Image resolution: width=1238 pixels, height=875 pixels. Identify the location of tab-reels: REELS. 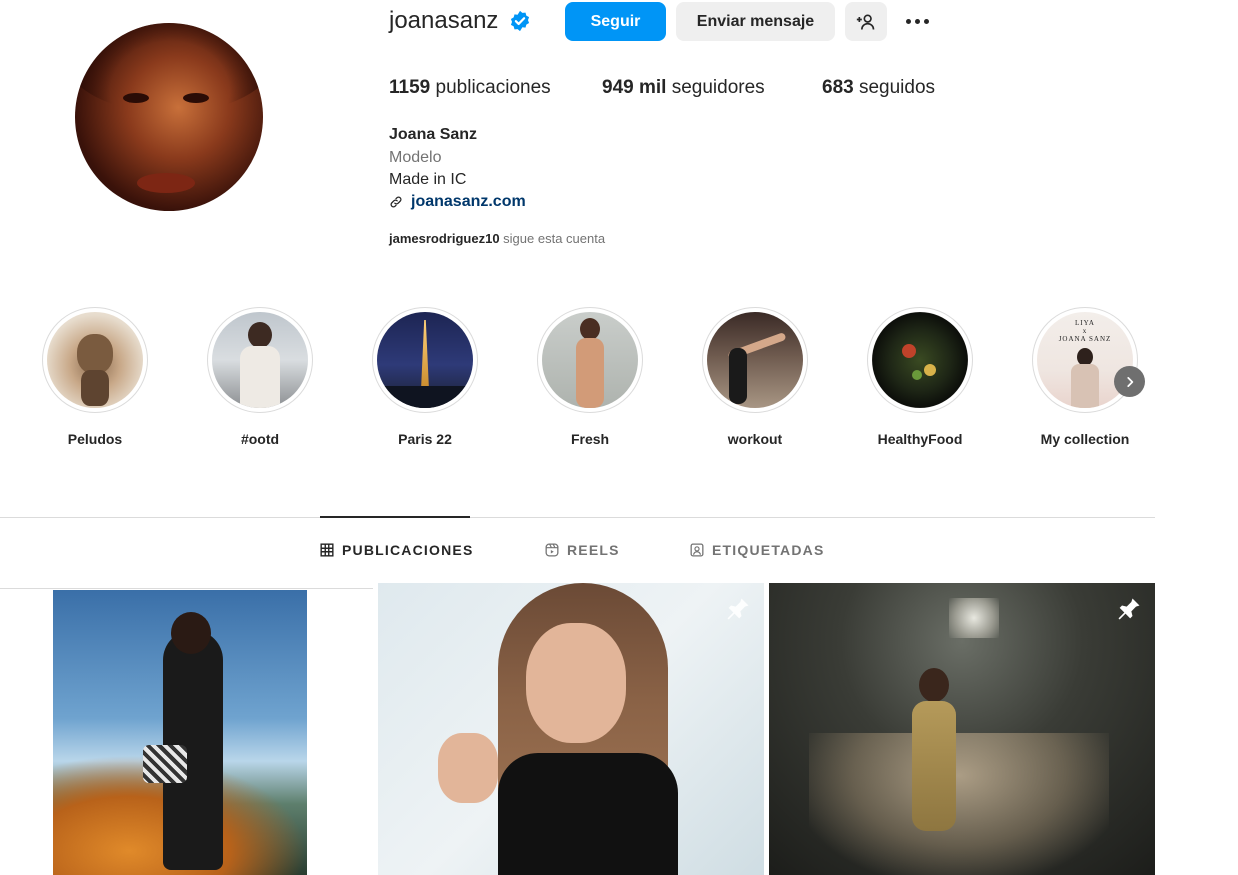
(582, 550).